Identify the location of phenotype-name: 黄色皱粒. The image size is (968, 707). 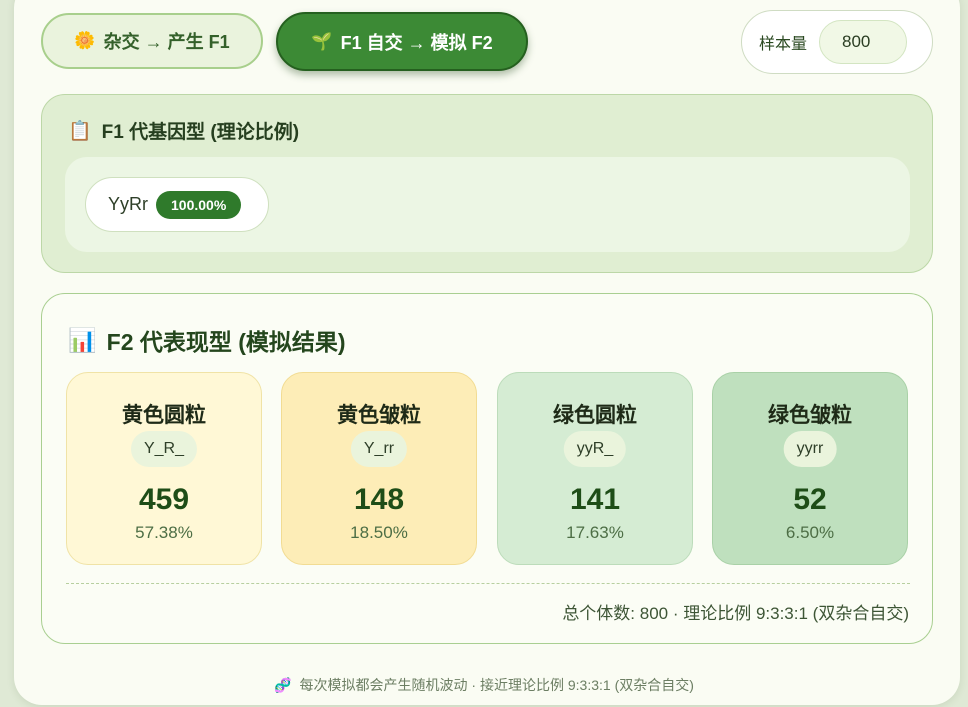
(379, 415).